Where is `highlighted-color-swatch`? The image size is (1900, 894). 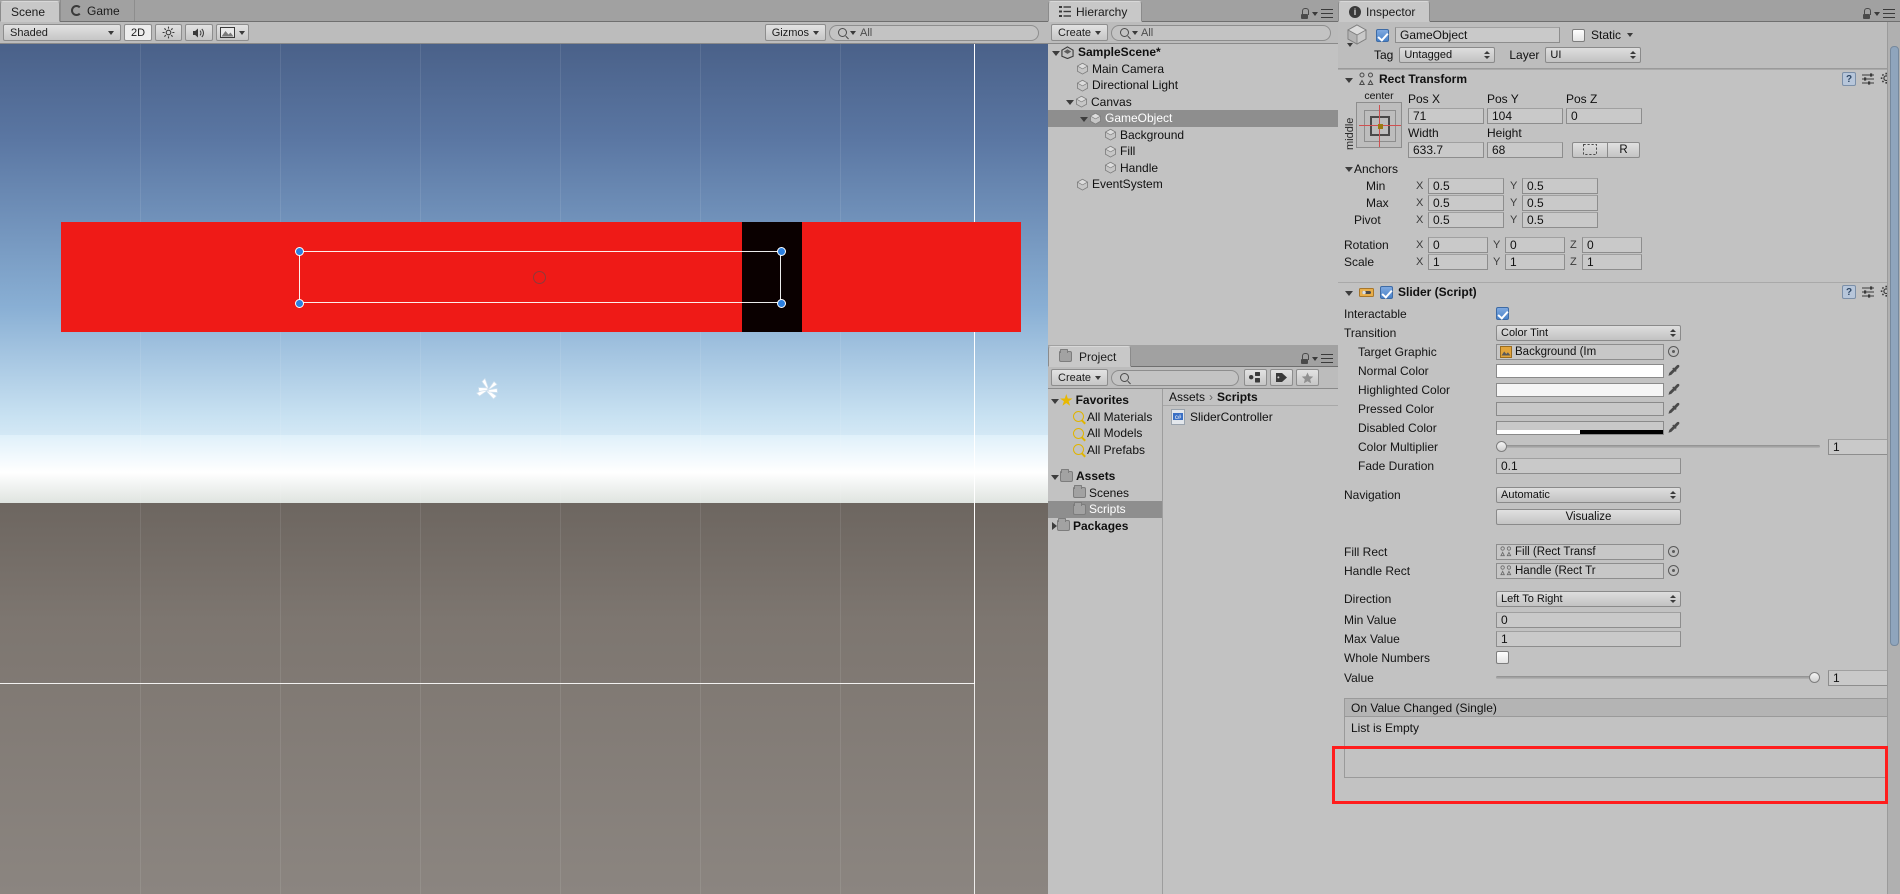 highlighted-color-swatch is located at coordinates (1580, 389).